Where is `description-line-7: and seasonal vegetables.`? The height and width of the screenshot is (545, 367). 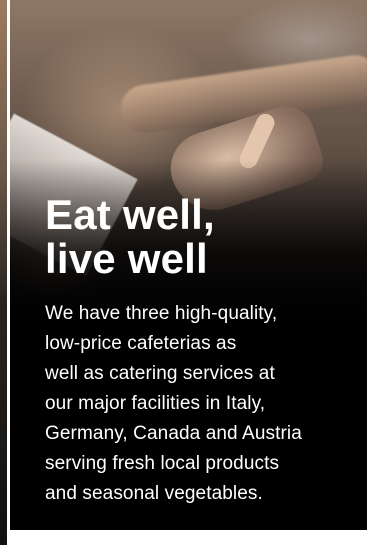
description-line-7: and seasonal vegetables. is located at coordinates (154, 493).